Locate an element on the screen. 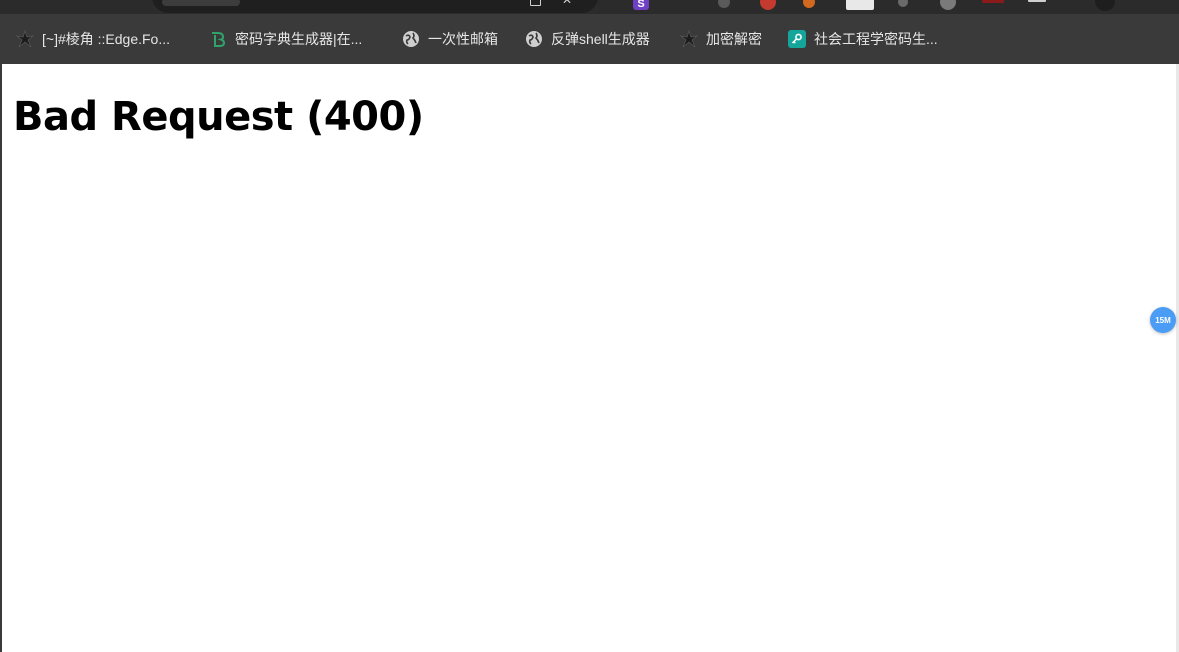 Image resolution: width=1179 pixels, height=652 pixels. green-b-logo-icon is located at coordinates (218, 39).